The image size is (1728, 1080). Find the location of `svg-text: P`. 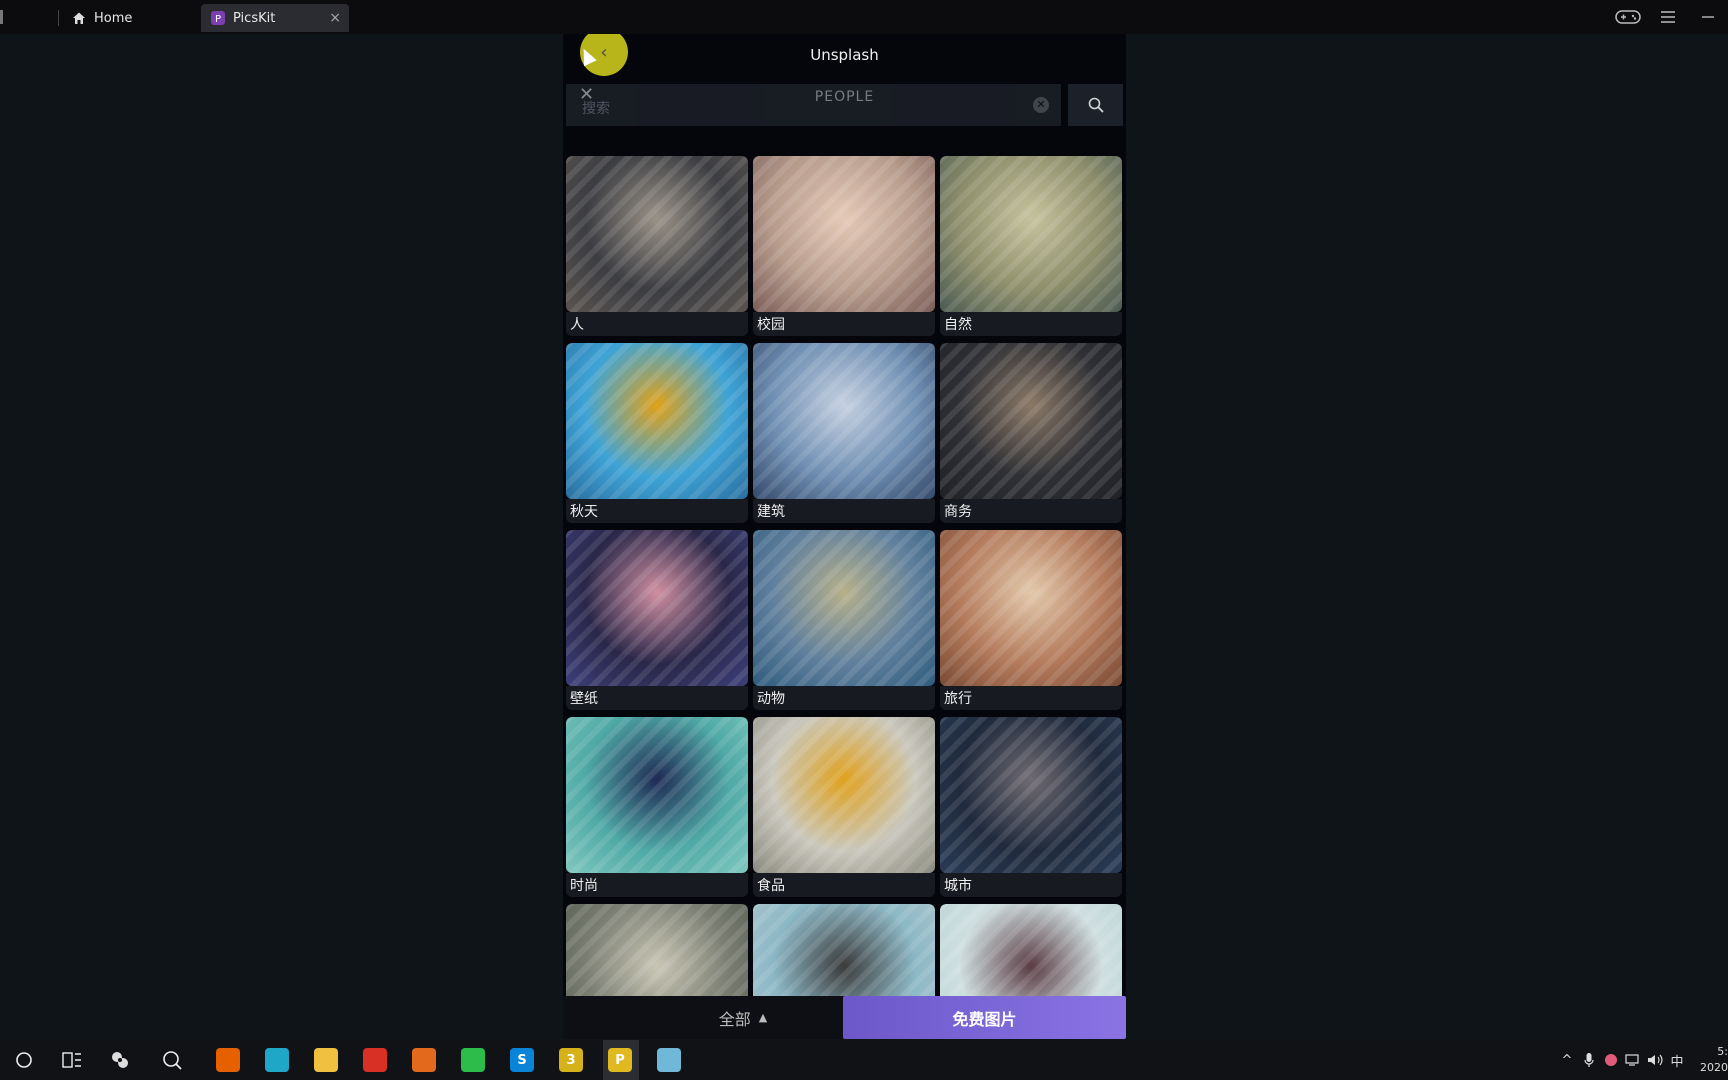

svg-text: P is located at coordinates (218, 19).